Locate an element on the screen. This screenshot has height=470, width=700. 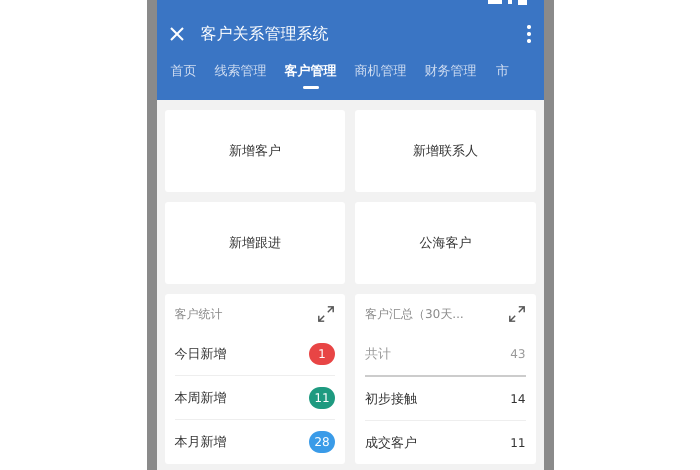
action-button: 新增跟进 is located at coordinates (254, 243).